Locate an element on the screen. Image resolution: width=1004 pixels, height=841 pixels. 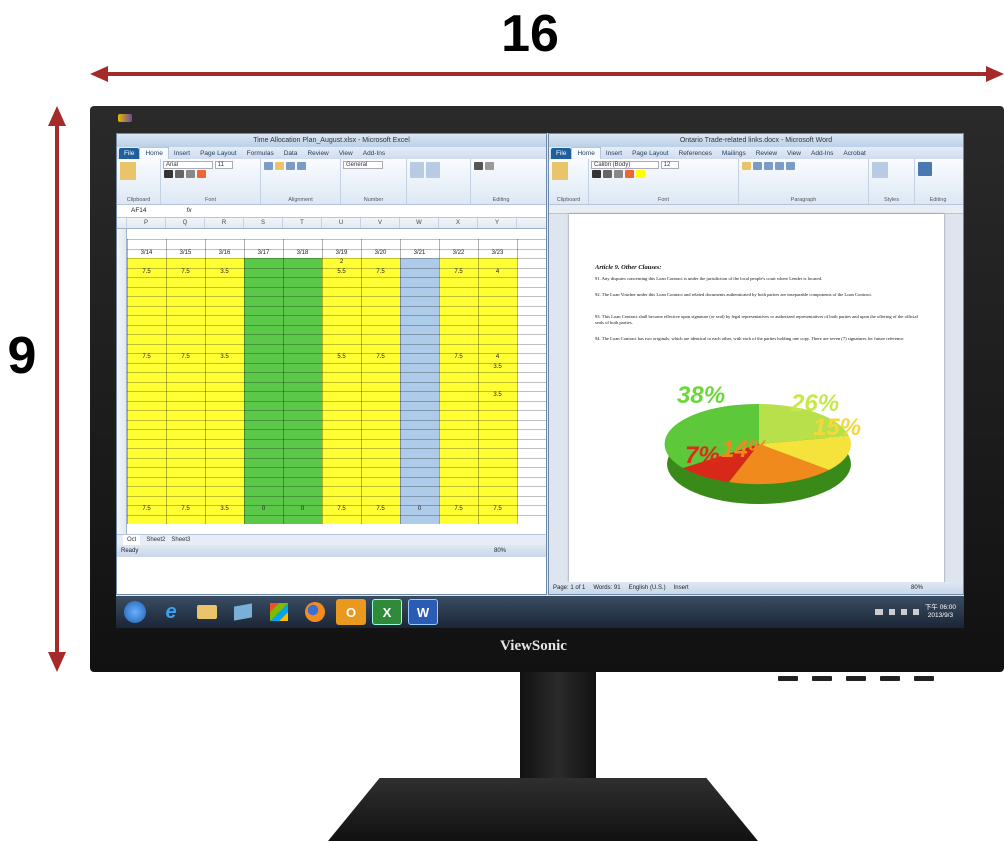
date-cell: 3/14 is located at coordinates (146, 253).